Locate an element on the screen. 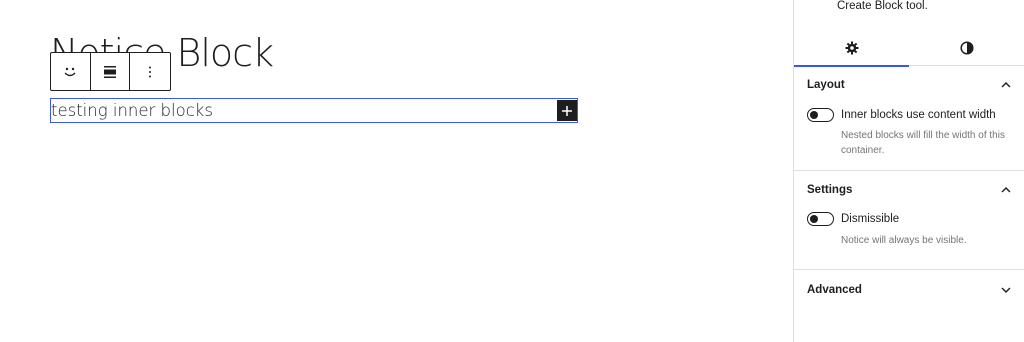 This screenshot has width=1024, height=342. panel-title: Advanced is located at coordinates (834, 290).